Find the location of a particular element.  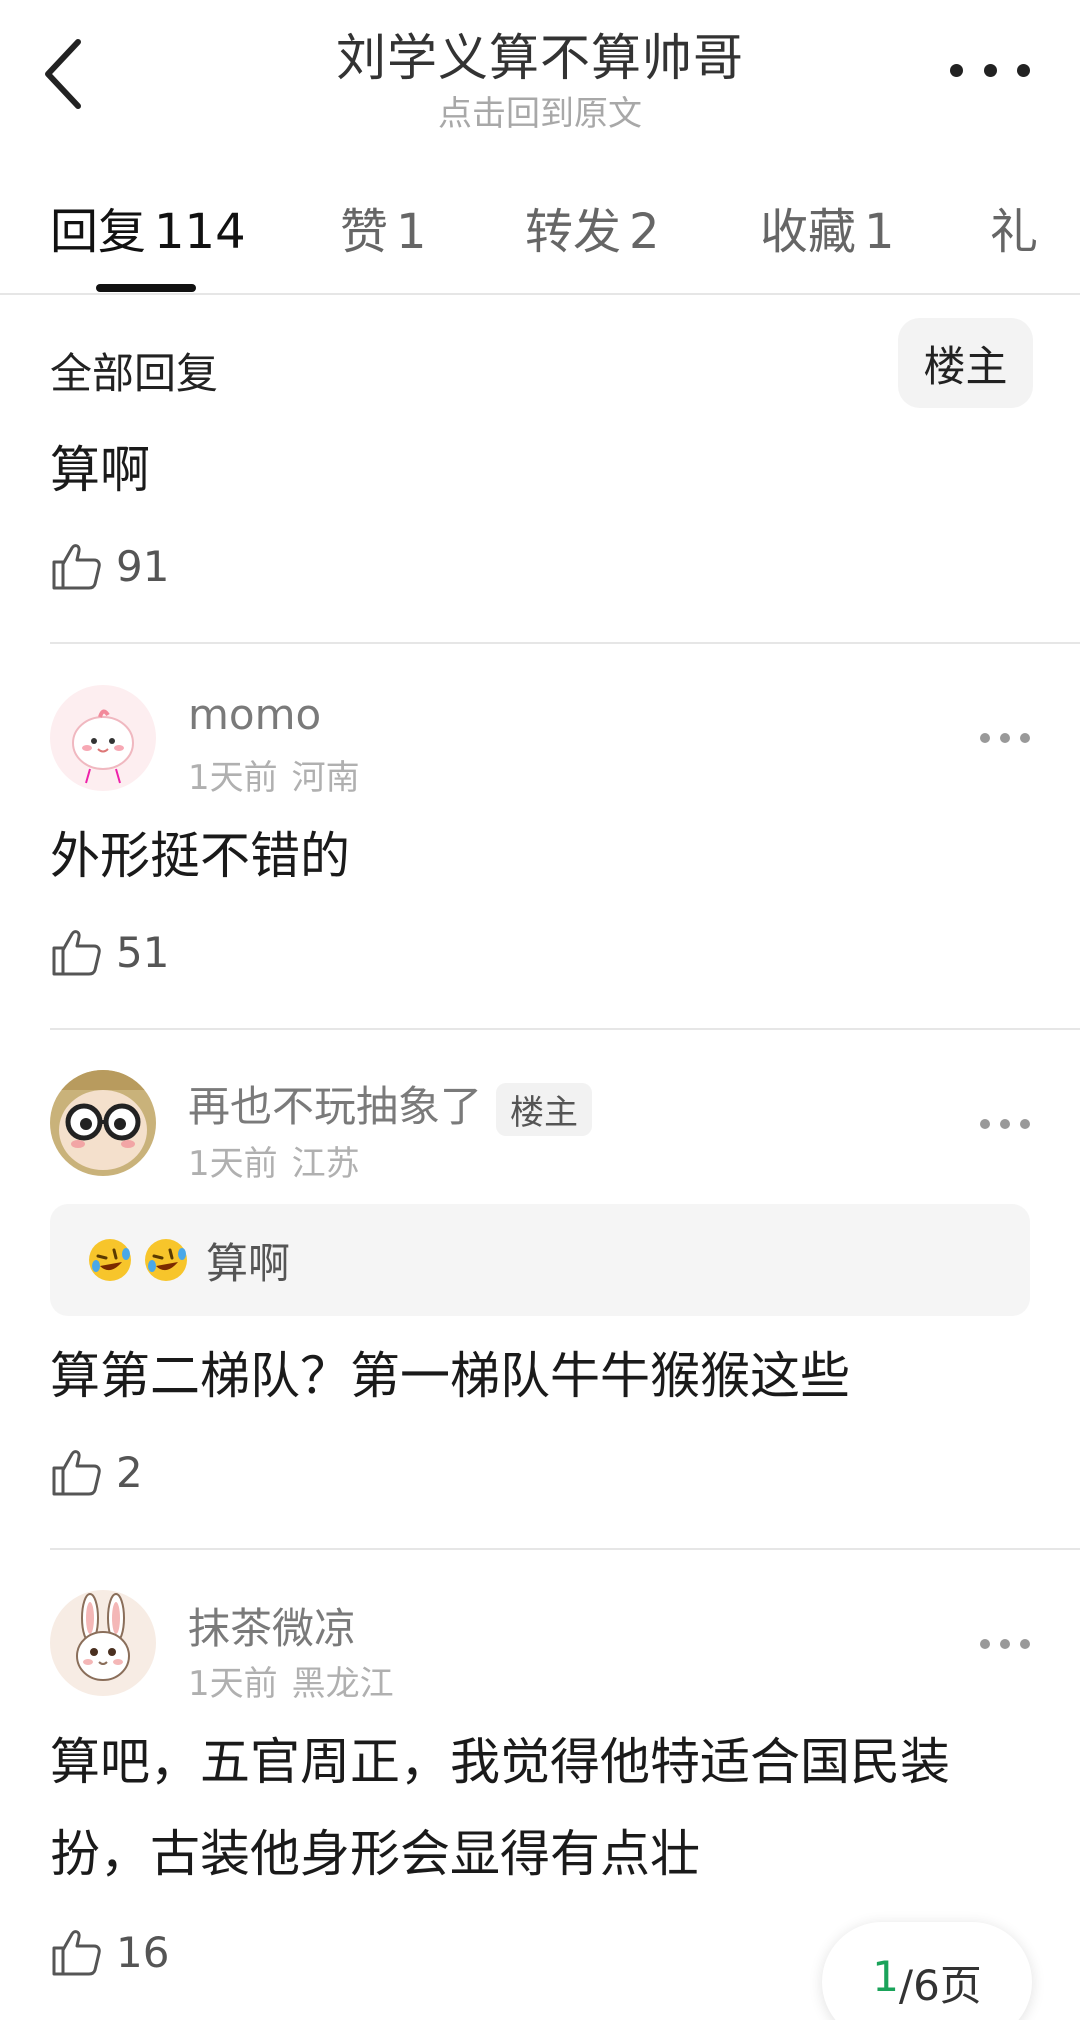

more-options-icon is located at coordinates (990, 70).